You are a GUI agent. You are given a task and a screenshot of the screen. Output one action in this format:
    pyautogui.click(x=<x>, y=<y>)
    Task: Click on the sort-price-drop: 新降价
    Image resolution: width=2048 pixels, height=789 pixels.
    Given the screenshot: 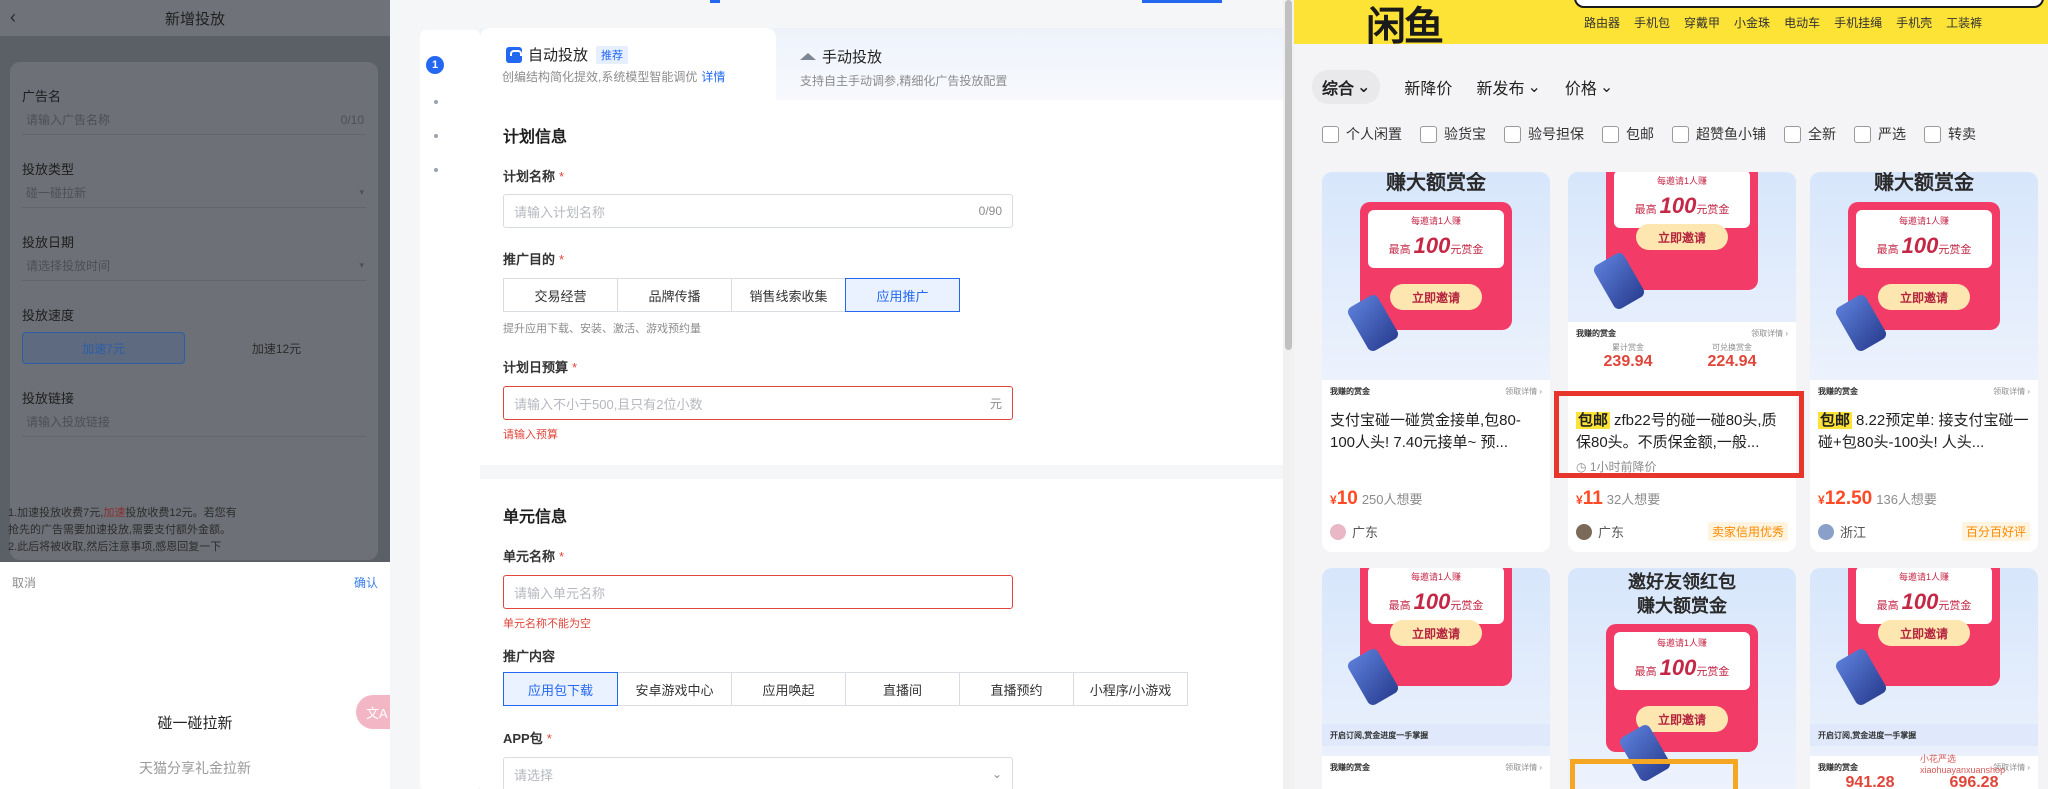 What is the action you would take?
    pyautogui.click(x=1428, y=87)
    